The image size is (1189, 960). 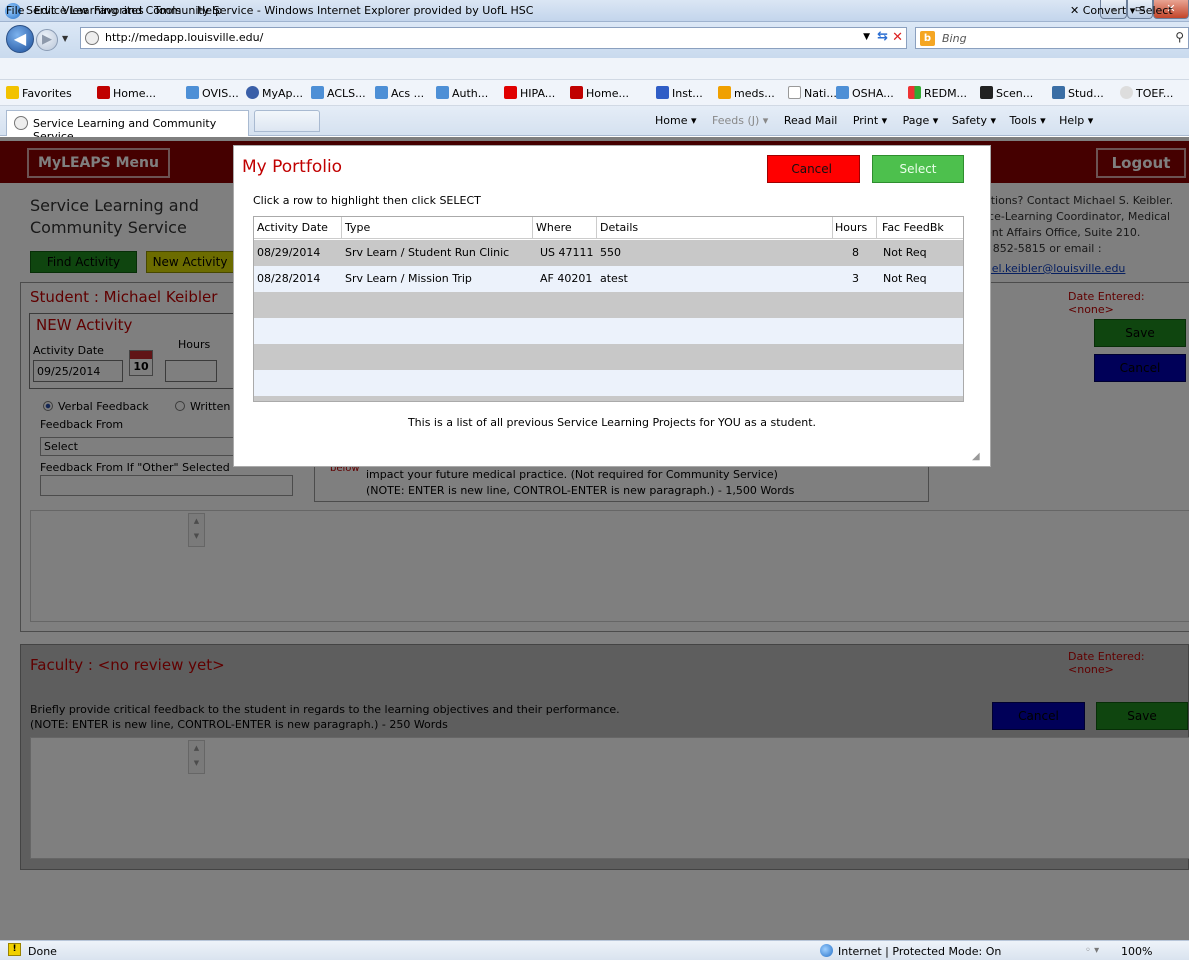 I want to click on internet-zone-icon, so click(x=826, y=950).